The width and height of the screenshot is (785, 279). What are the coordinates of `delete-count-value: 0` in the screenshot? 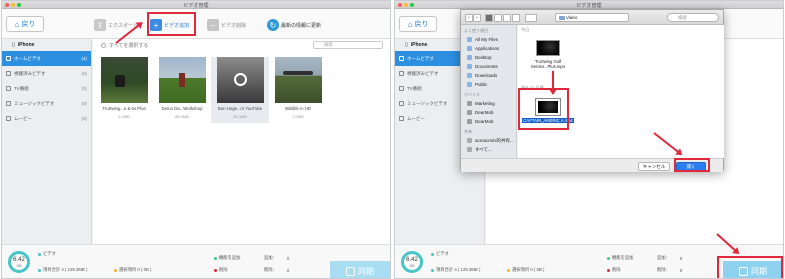 It's located at (681, 270).